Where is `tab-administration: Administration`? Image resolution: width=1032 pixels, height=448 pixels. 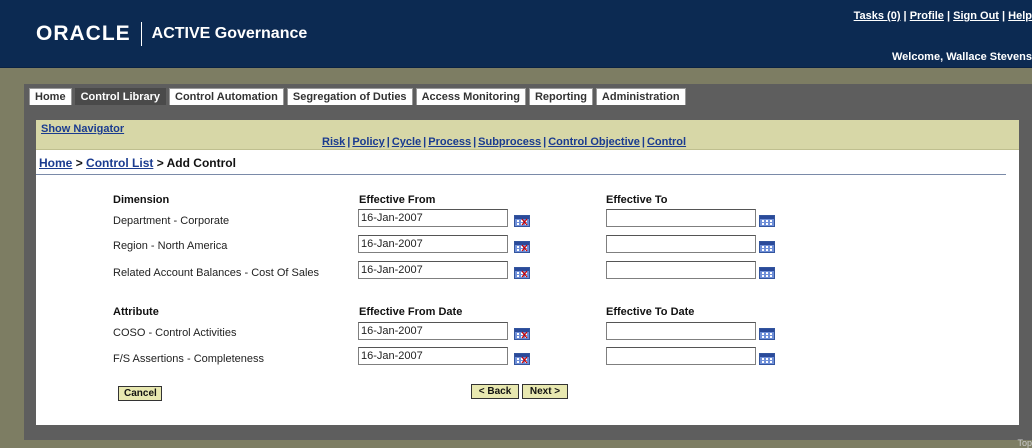
tab-administration: Administration is located at coordinates (640, 96).